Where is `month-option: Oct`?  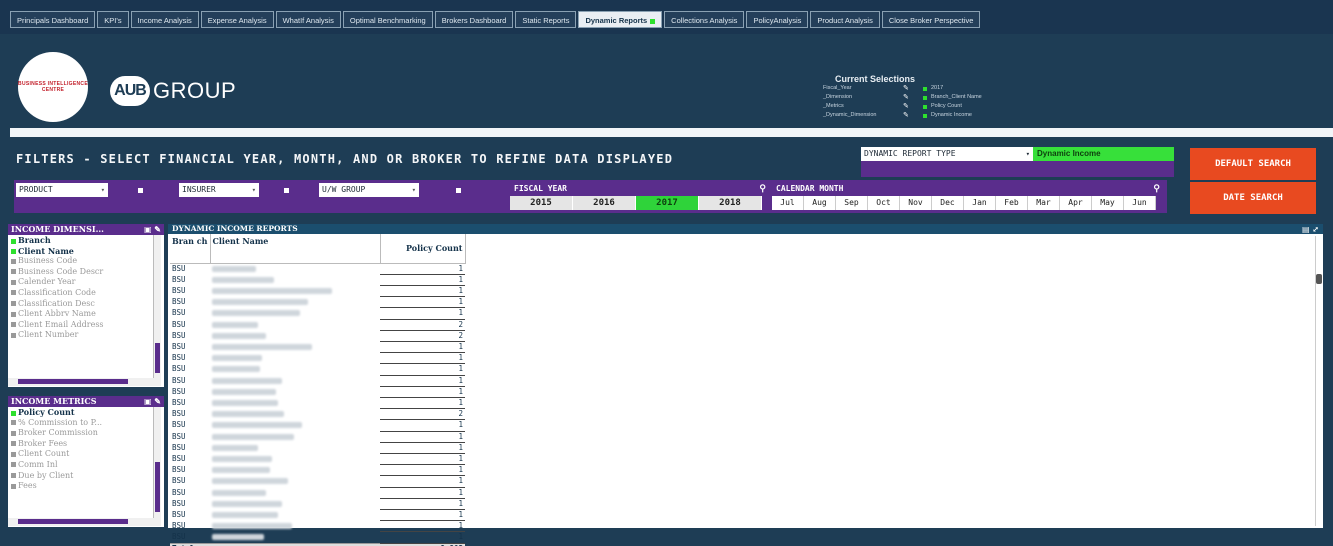
month-option: Oct is located at coordinates (884, 203).